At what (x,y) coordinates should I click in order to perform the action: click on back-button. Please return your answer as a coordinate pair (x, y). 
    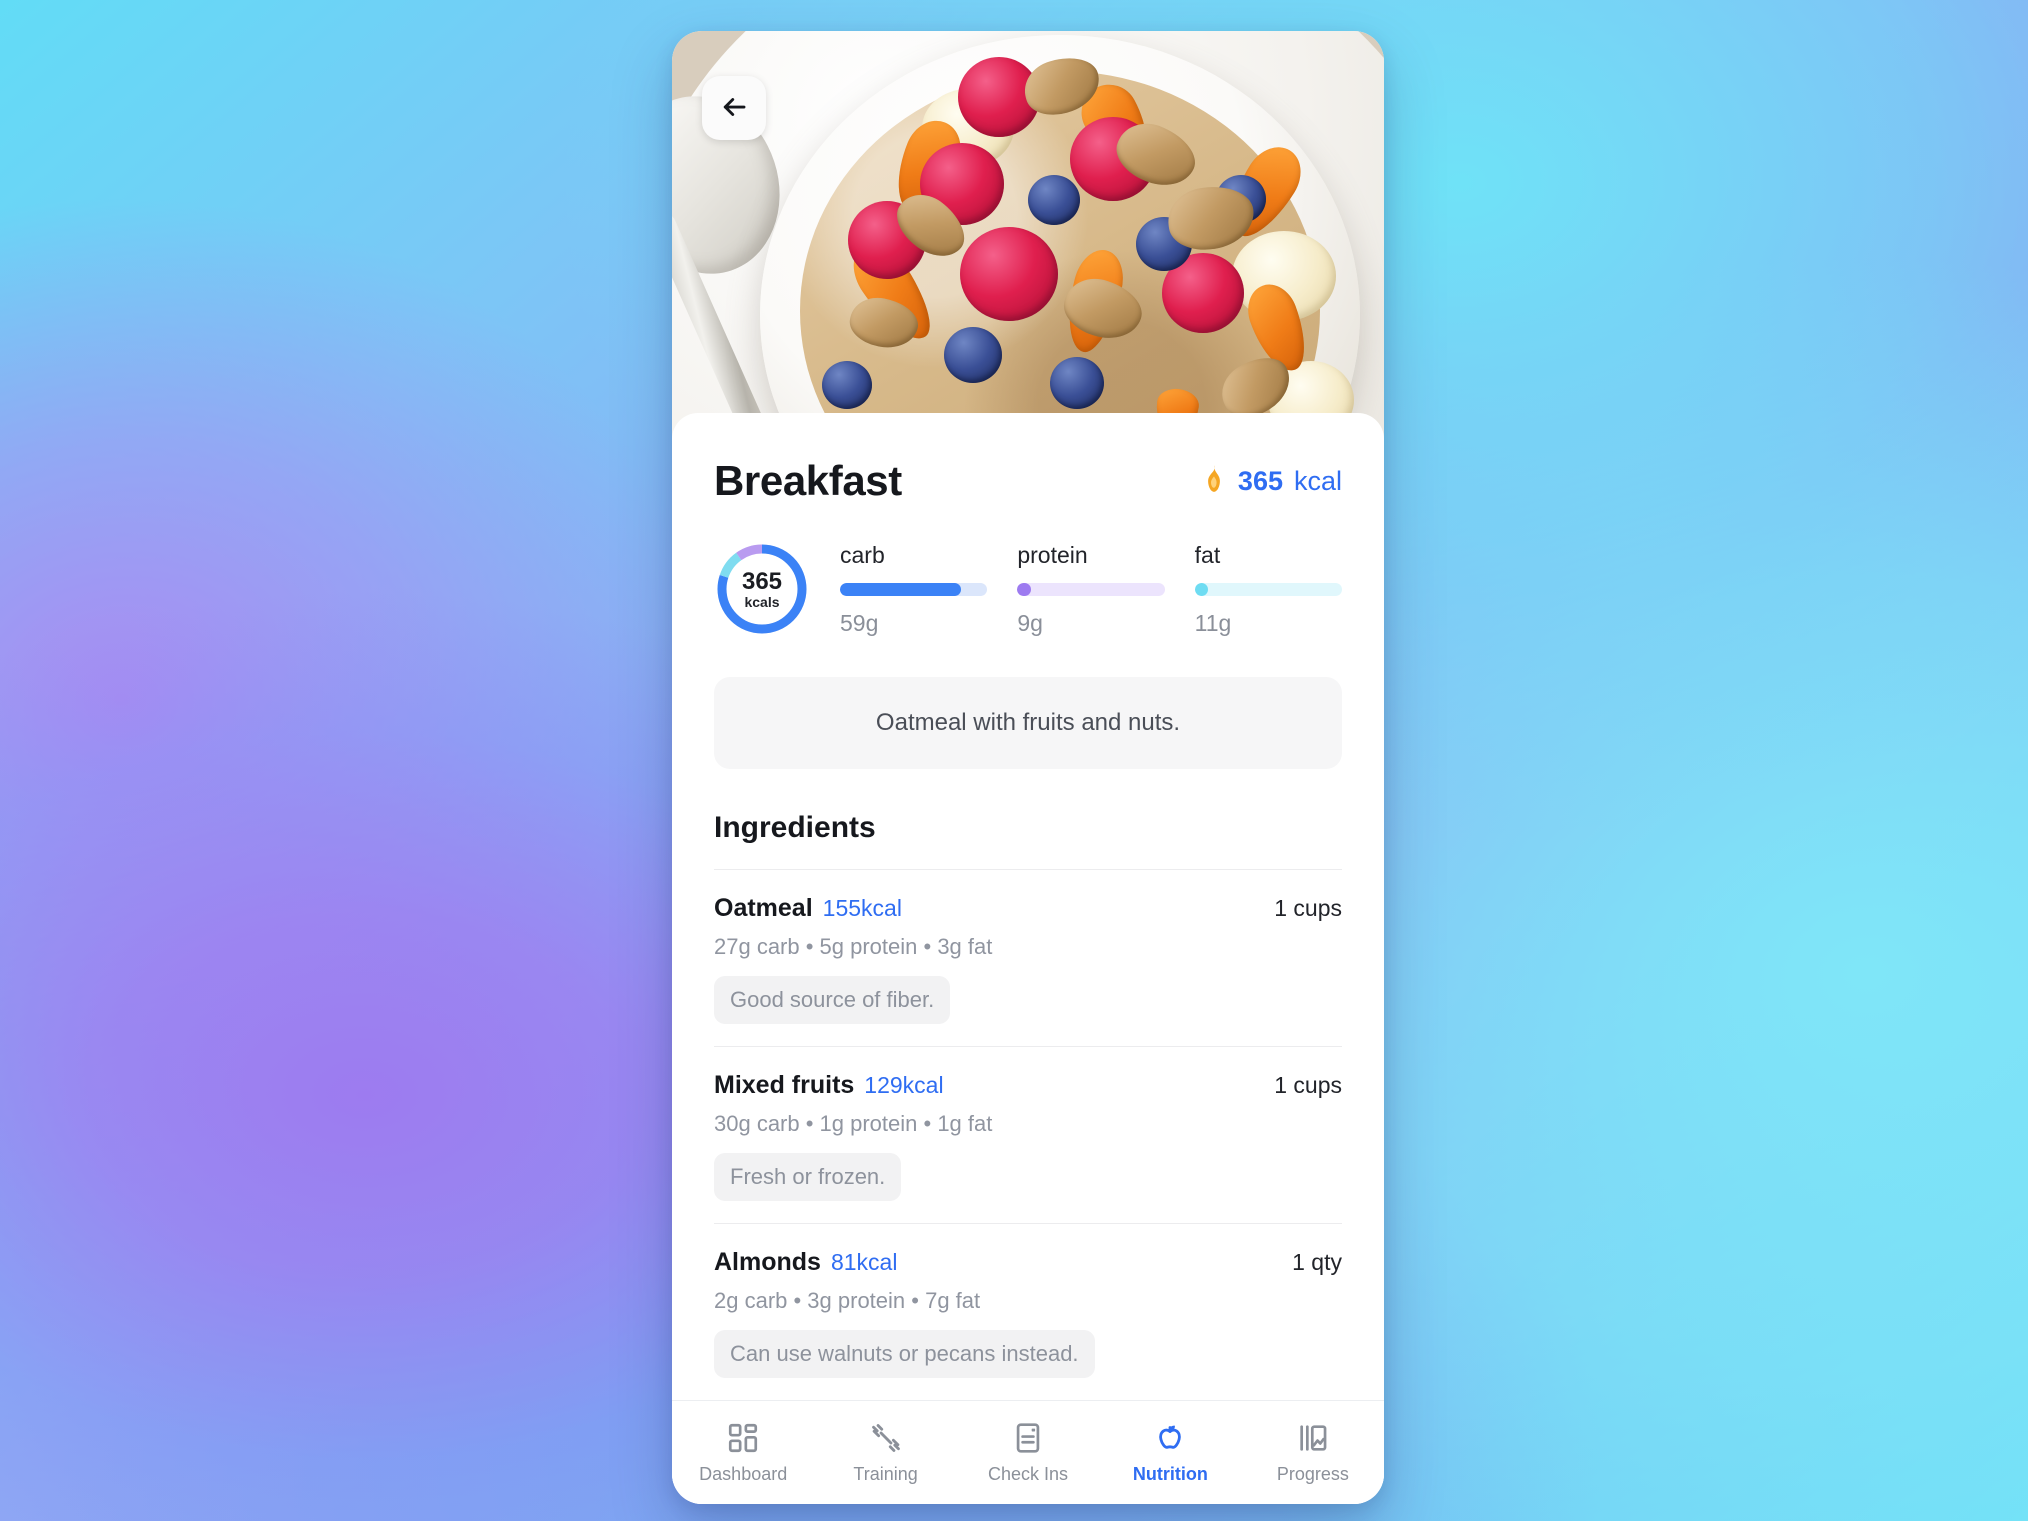
    Looking at the image, I should click on (734, 108).